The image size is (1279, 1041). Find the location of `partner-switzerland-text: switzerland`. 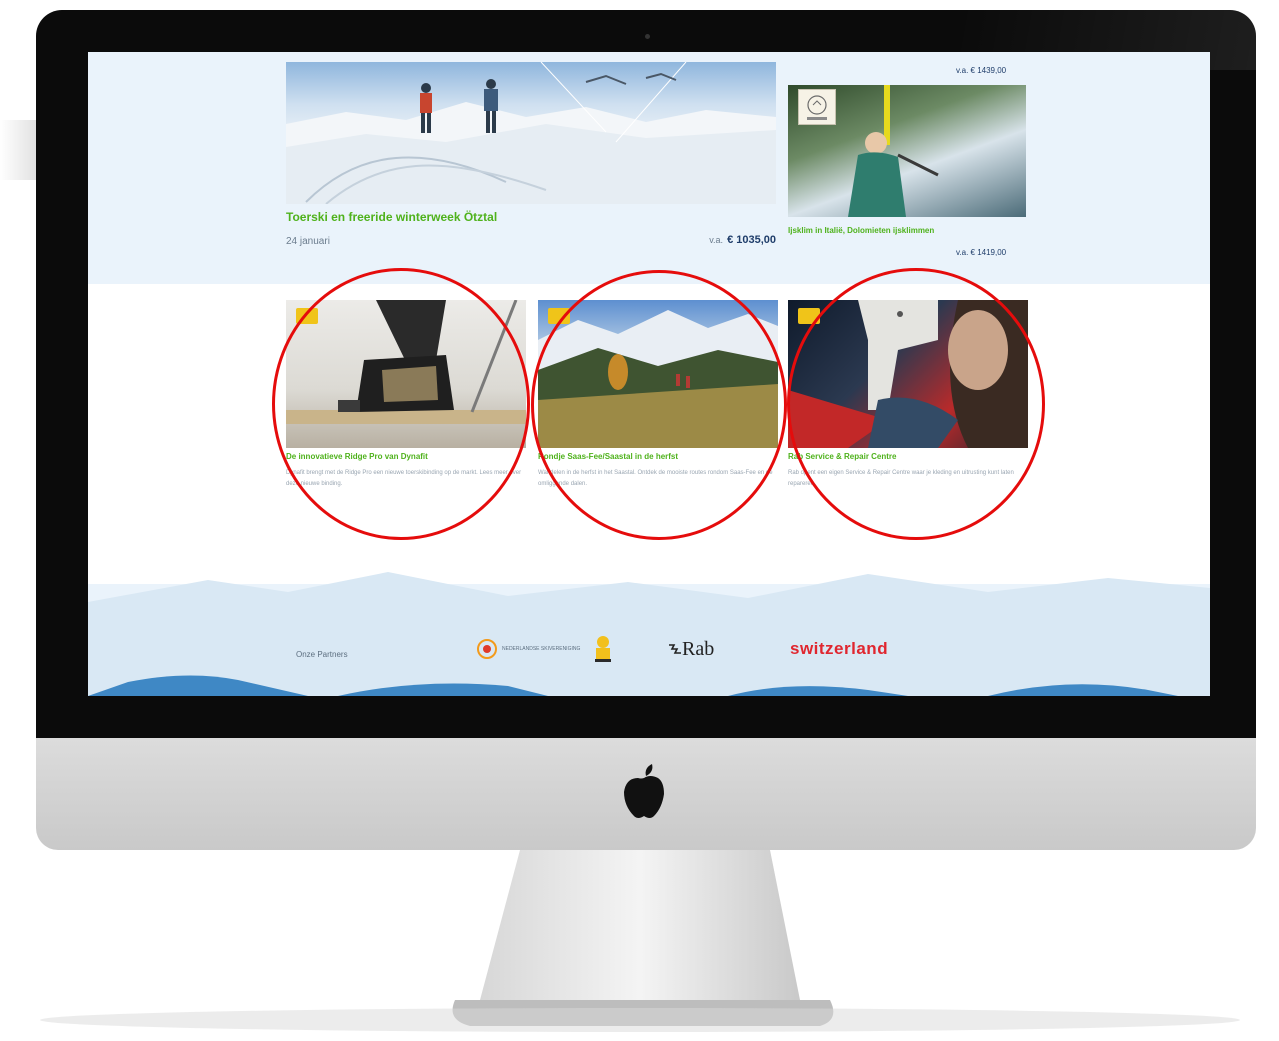

partner-switzerland-text: switzerland is located at coordinates (839, 648).